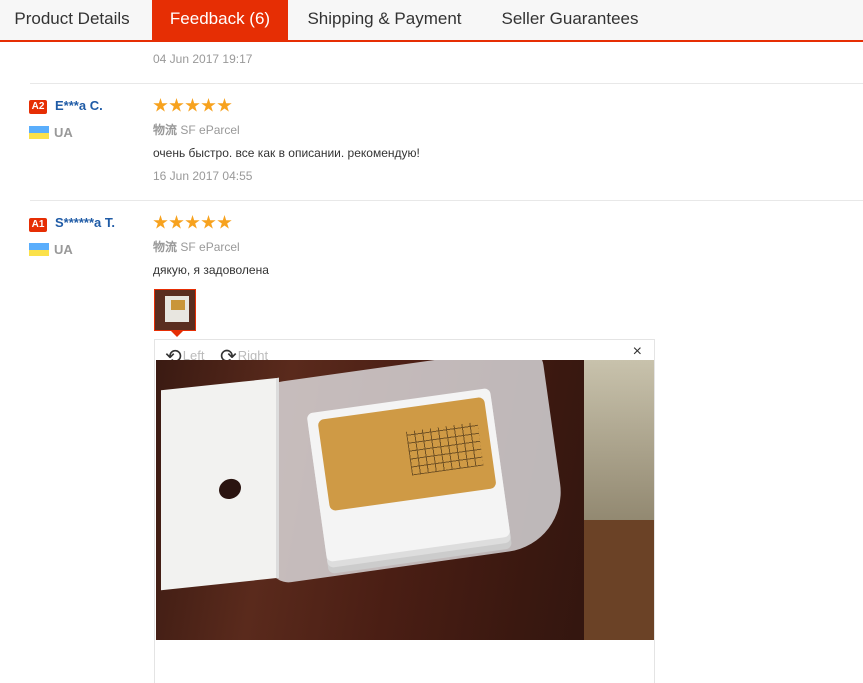  Describe the element at coordinates (38, 107) in the screenshot. I see `buyer-level-badge: A2` at that location.